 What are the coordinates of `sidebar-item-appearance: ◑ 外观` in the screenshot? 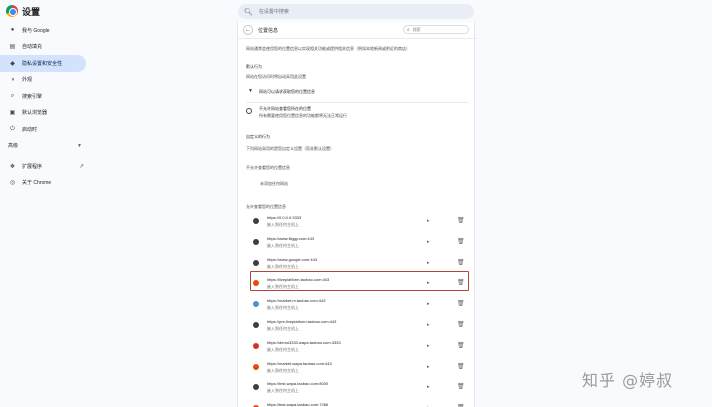 It's located at (45, 80).